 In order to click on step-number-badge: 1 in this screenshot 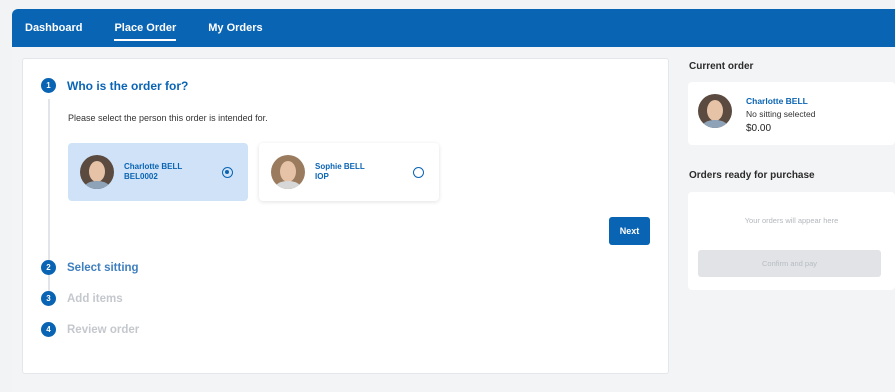, I will do `click(48, 85)`.